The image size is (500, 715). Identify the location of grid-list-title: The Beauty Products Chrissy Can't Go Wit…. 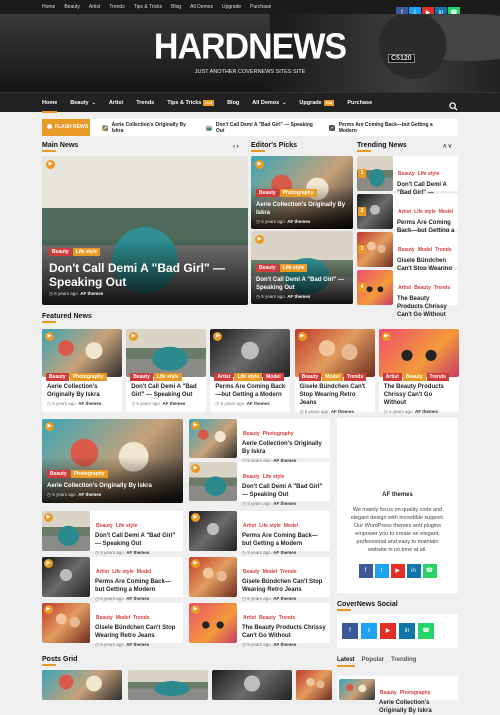
(284, 632).